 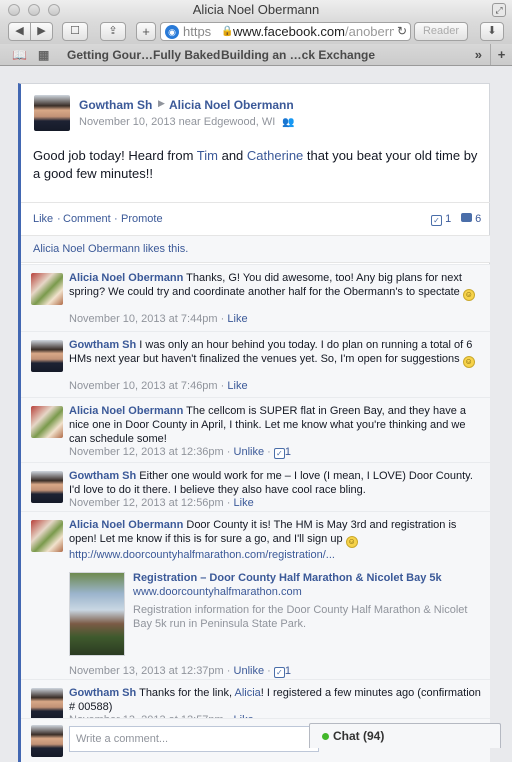 I want to click on url-host: www.facebook.com/anoberm, so click(x=316, y=31).